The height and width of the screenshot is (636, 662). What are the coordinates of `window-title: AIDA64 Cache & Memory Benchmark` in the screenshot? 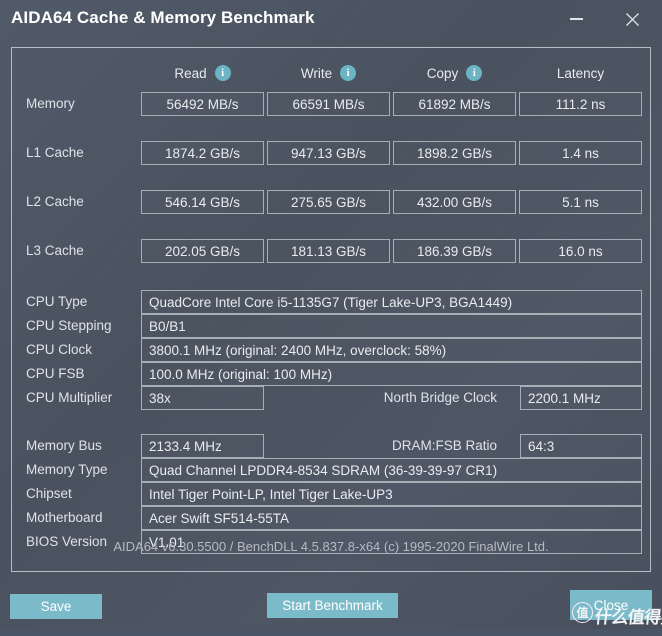 It's located at (163, 17).